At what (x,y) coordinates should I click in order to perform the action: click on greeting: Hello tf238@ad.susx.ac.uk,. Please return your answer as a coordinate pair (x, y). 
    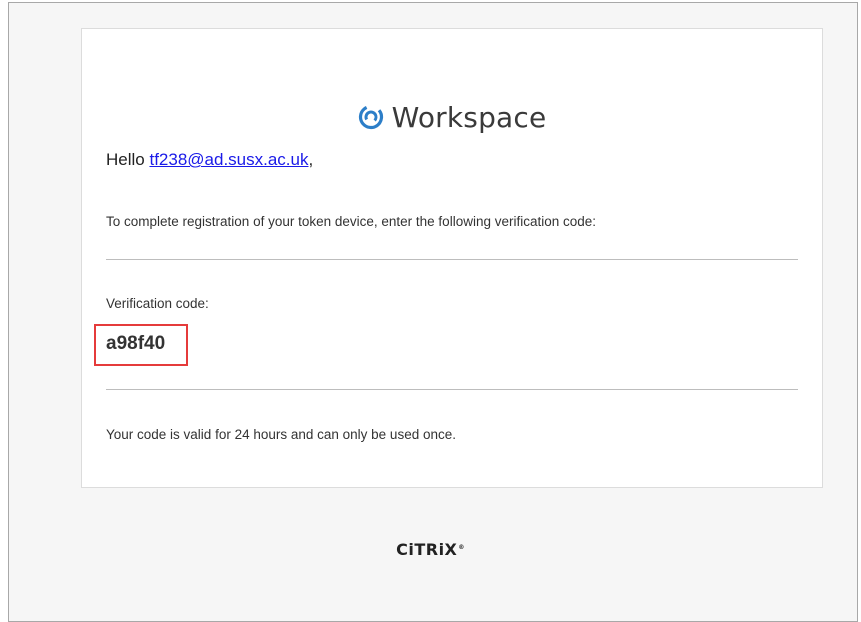
    Looking at the image, I should click on (209, 160).